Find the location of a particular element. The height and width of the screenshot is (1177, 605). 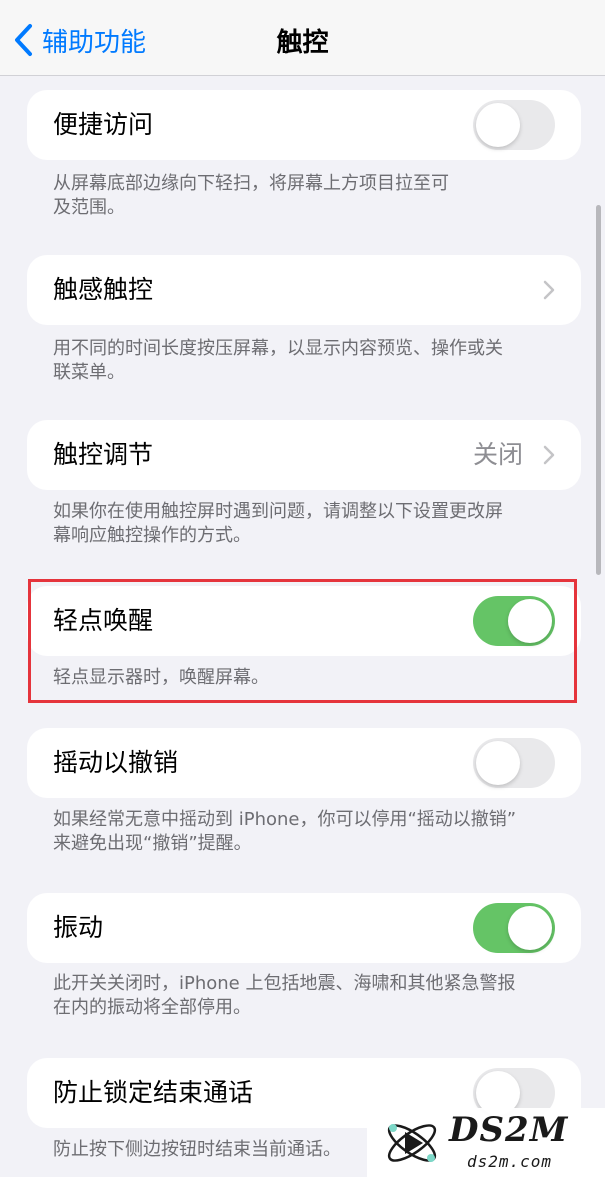

footer-line: 联菜单。 is located at coordinates (89, 372).